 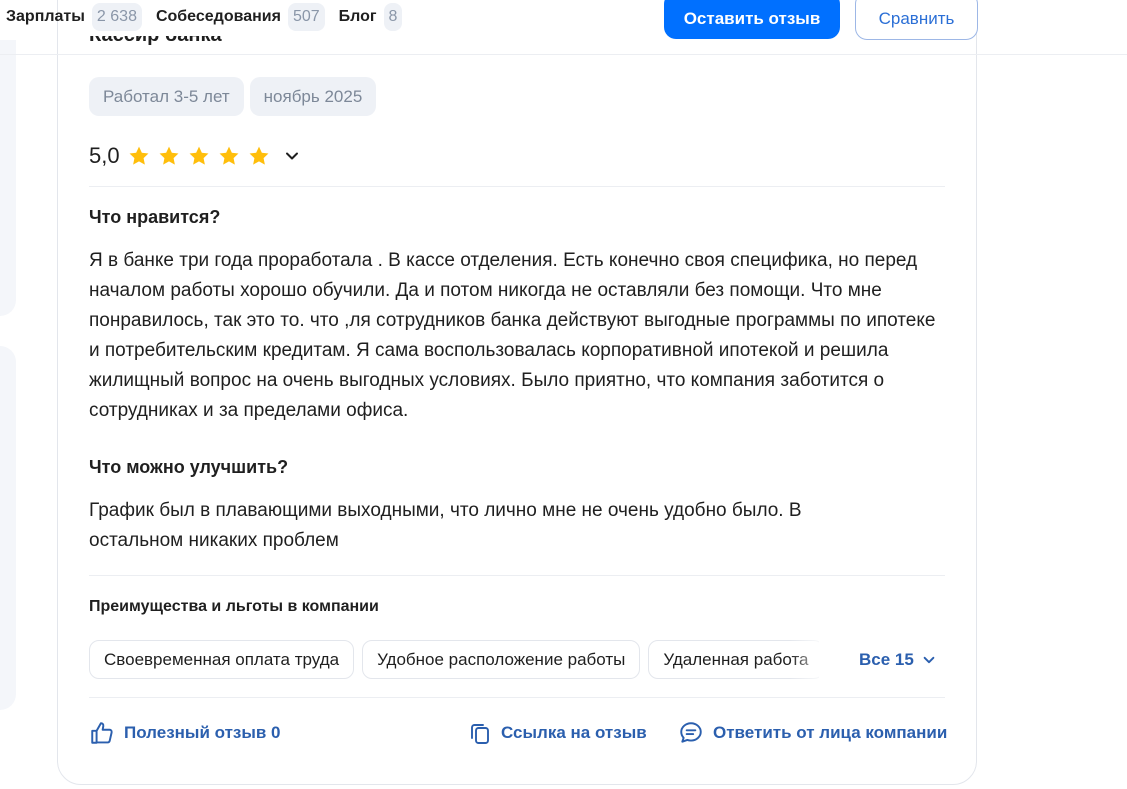 I want to click on chat-icon, so click(x=691, y=732).